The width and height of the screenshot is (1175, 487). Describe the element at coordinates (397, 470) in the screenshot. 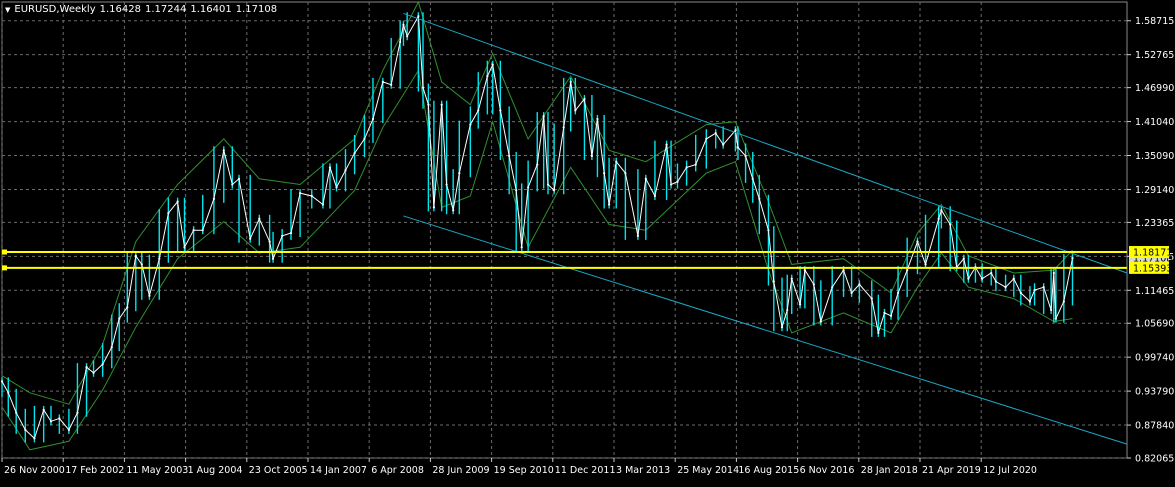

I see `x-tick-label: 6 Apr 2008` at that location.